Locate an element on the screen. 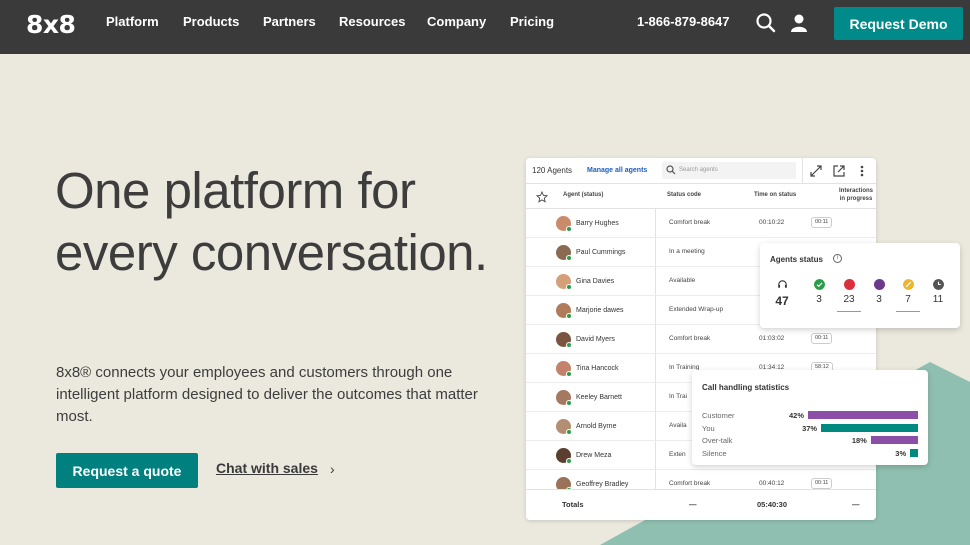 The width and height of the screenshot is (970, 545). stat-purple: 3 is located at coordinates (879, 292).